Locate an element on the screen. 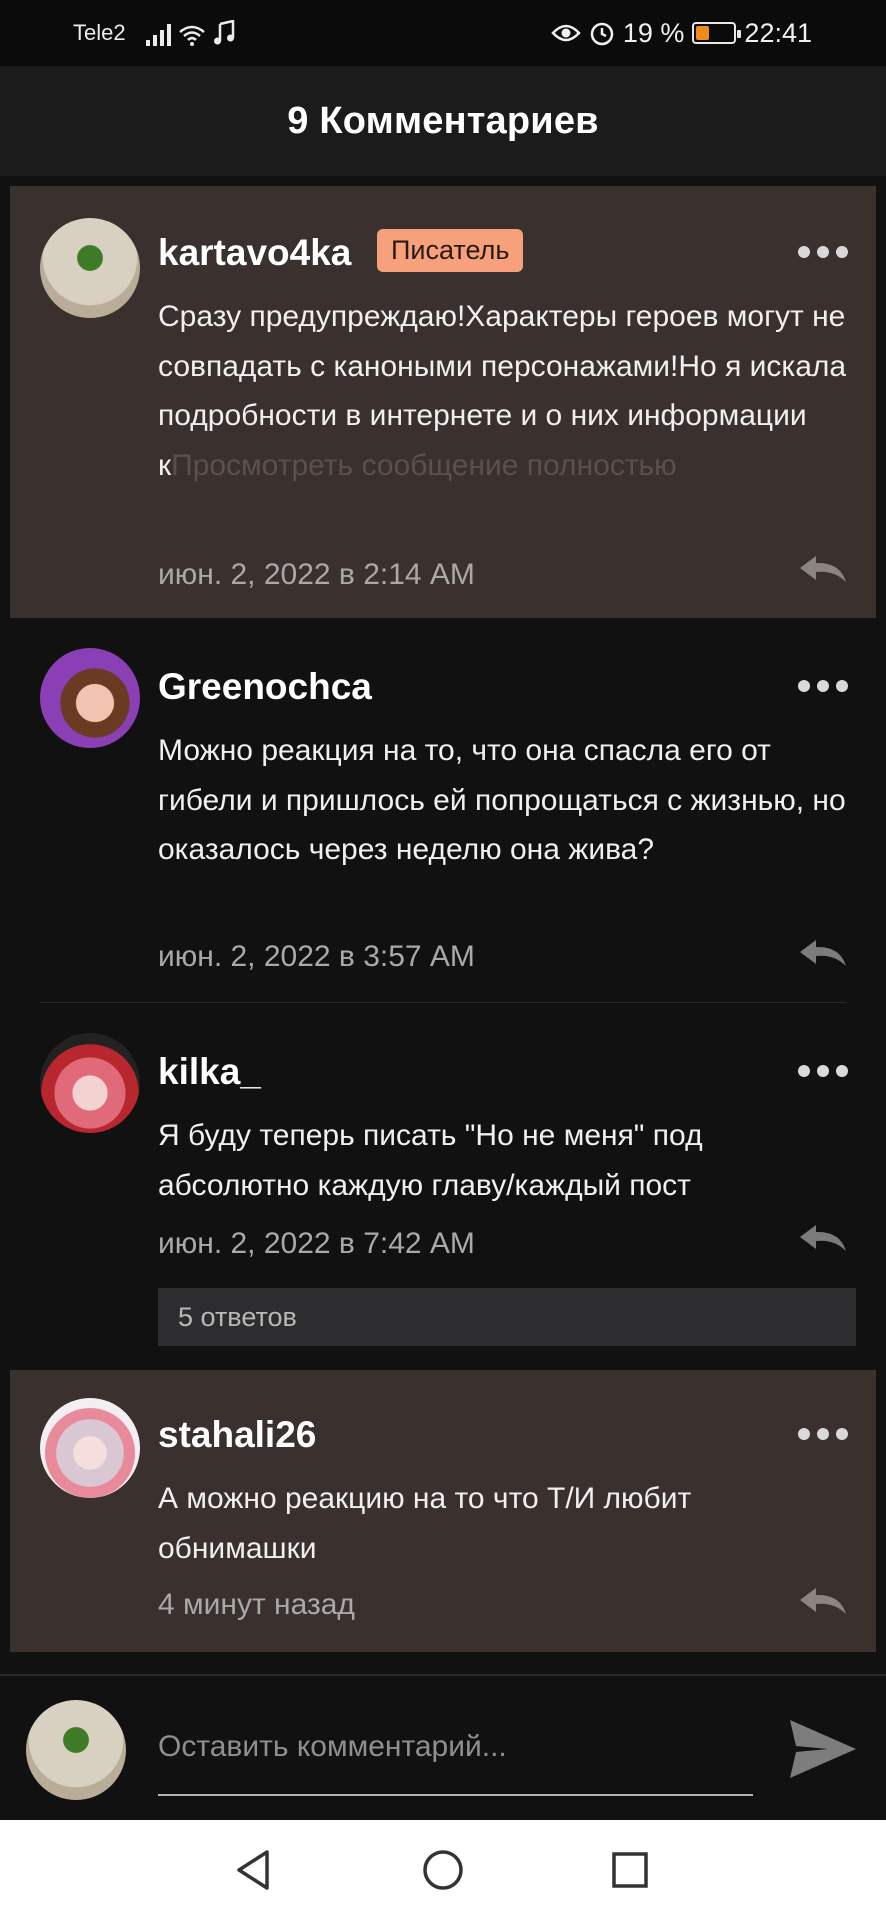 The height and width of the screenshot is (1920, 886). comment-date: июн. 2, 2022 в 2:14 AM is located at coordinates (316, 574).